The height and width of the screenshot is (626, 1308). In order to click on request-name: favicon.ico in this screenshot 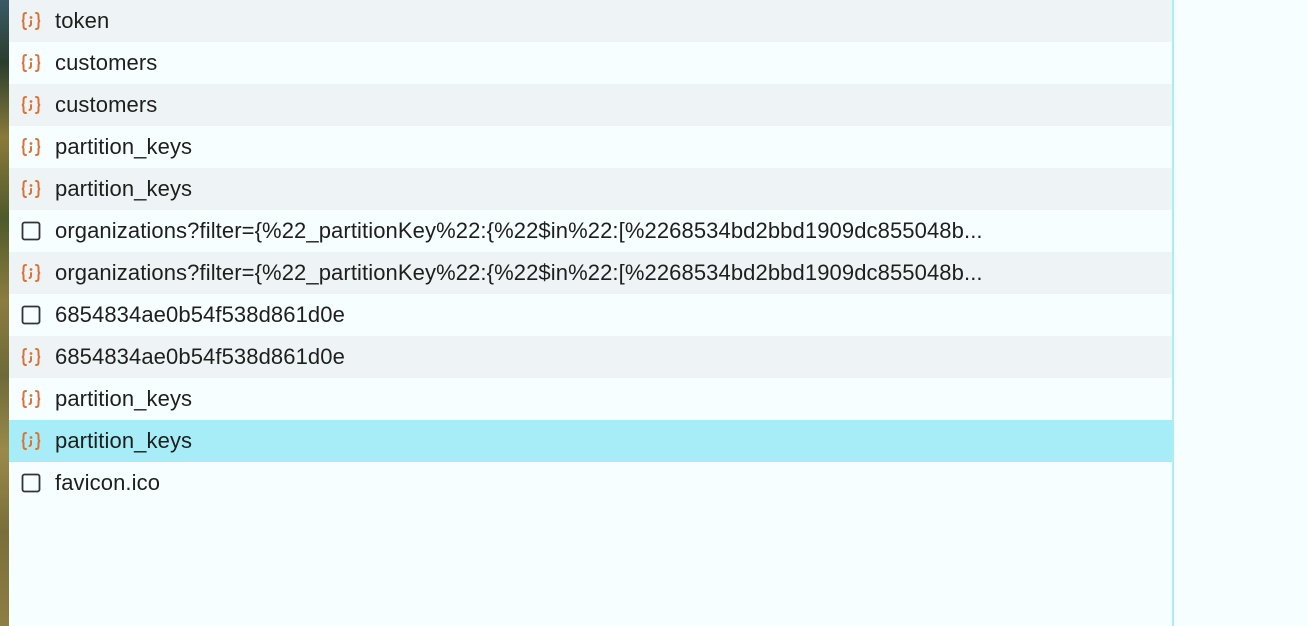, I will do `click(108, 482)`.